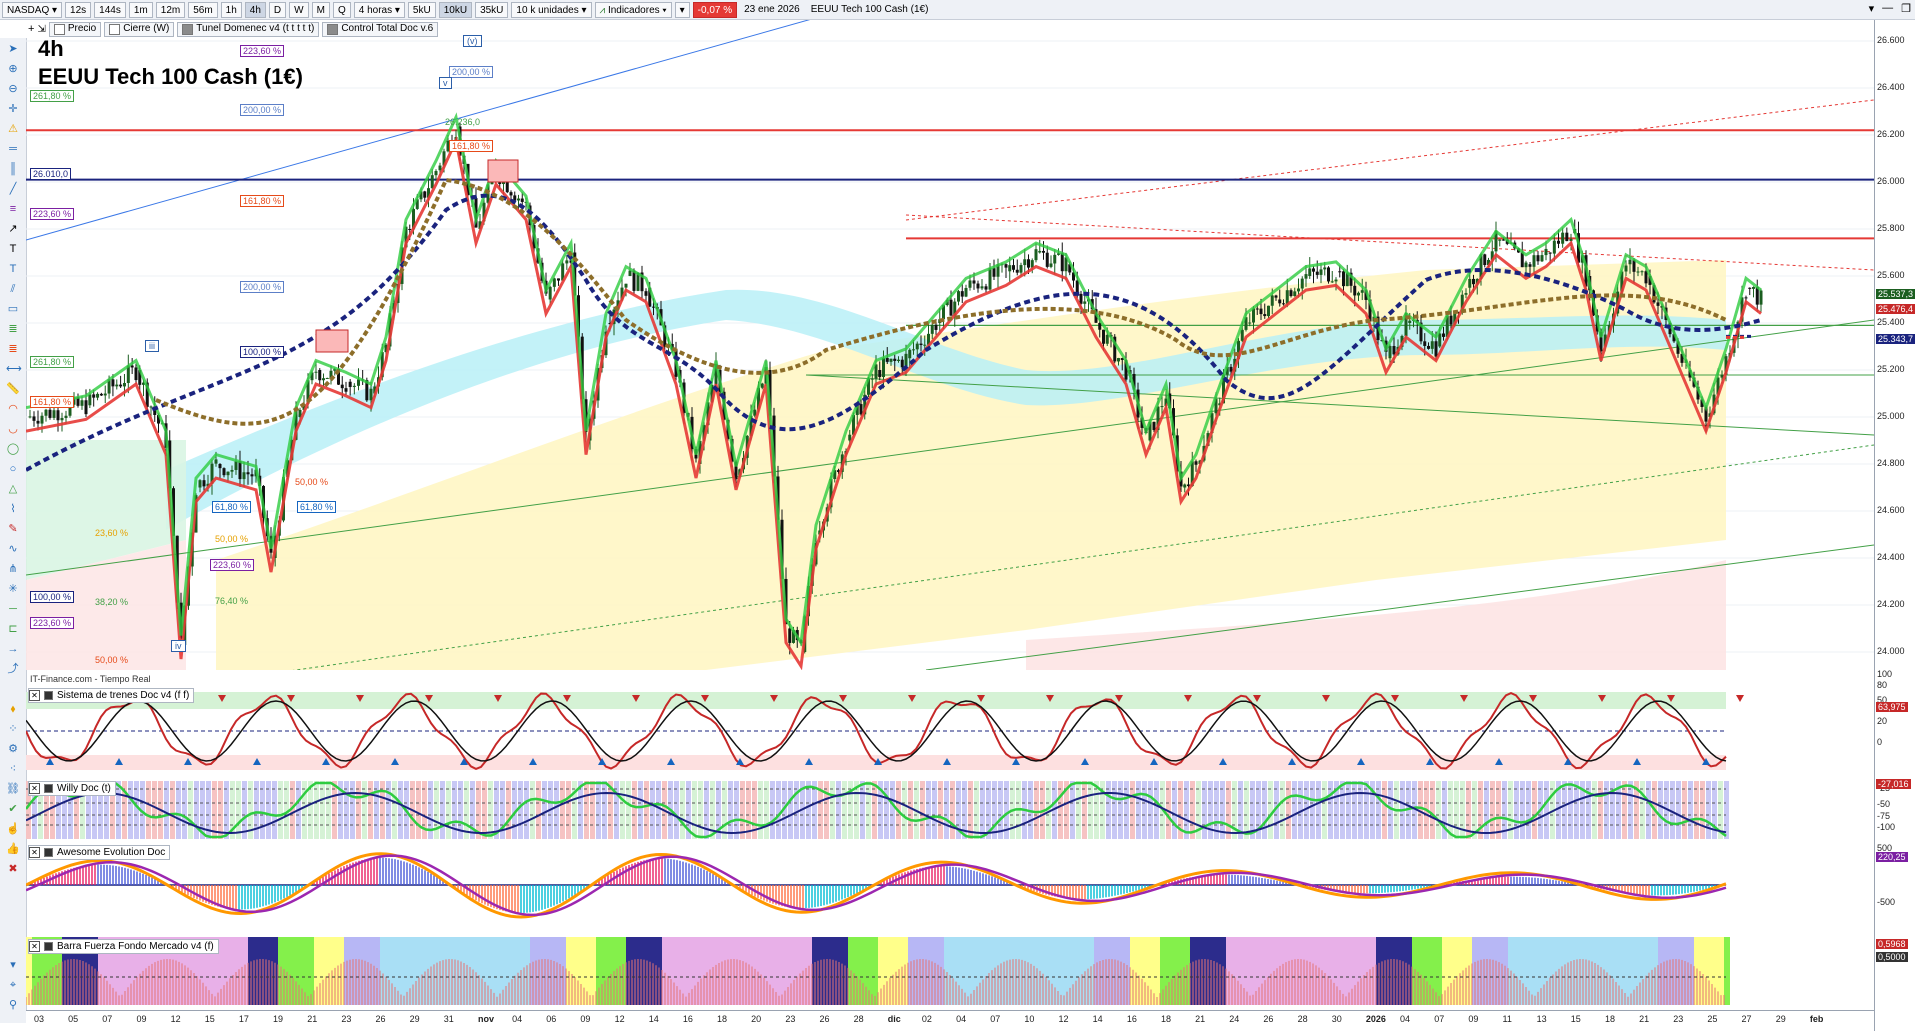  I want to click on lock-icon: ⌖, so click(13, 985).